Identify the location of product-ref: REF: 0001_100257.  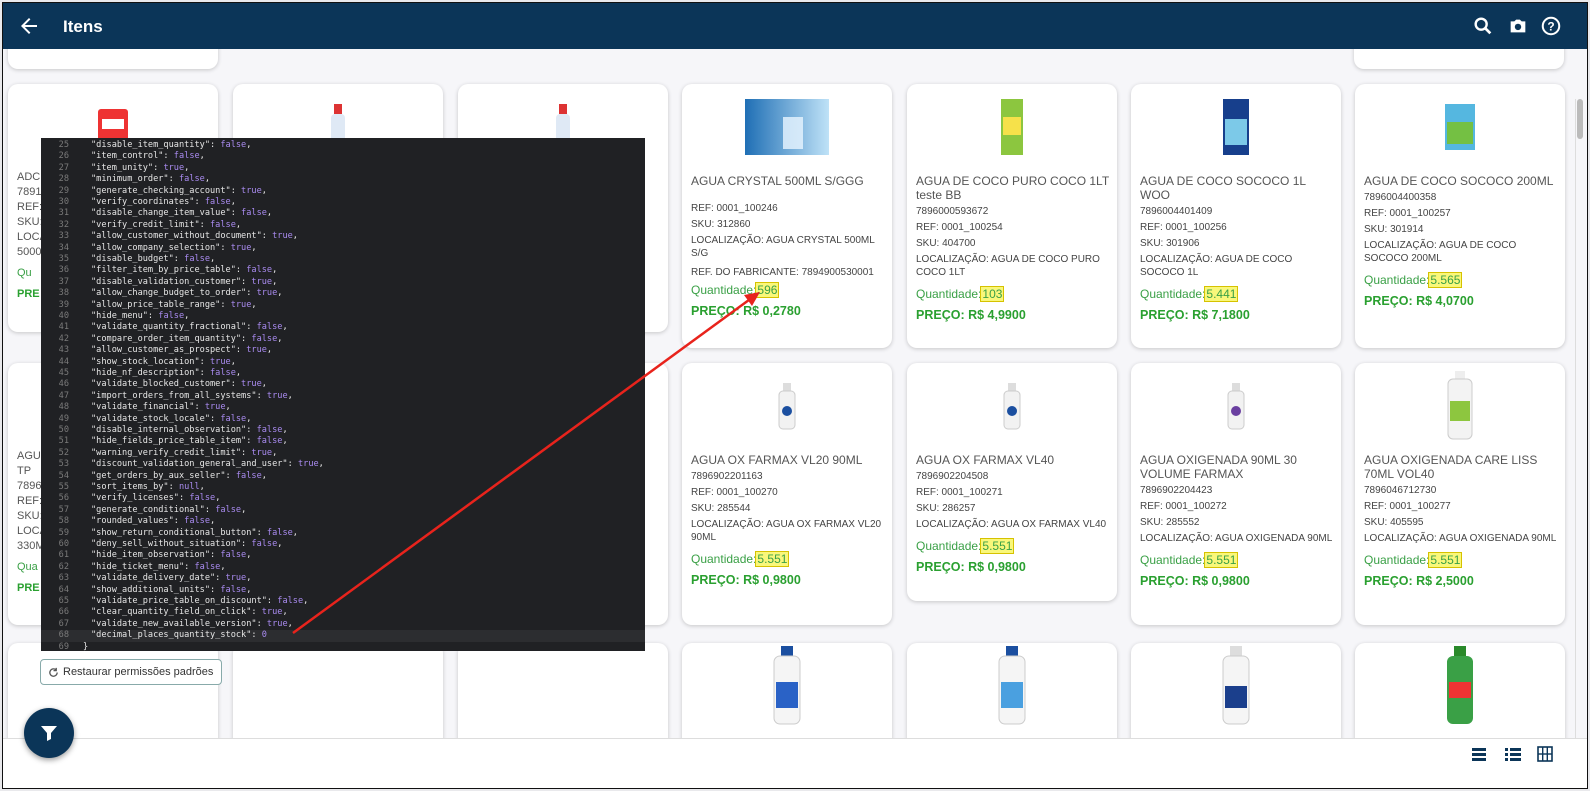
(1407, 213).